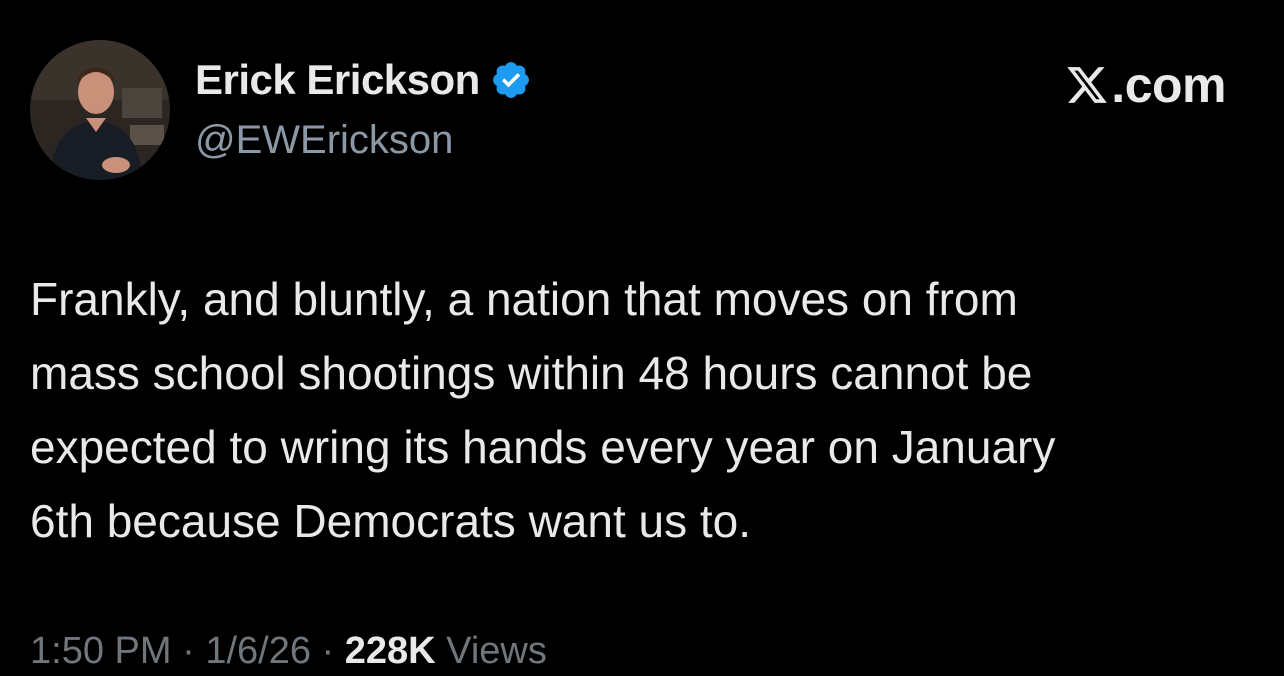  What do you see at coordinates (1087, 85) in the screenshot?
I see `x-logo-icon` at bounding box center [1087, 85].